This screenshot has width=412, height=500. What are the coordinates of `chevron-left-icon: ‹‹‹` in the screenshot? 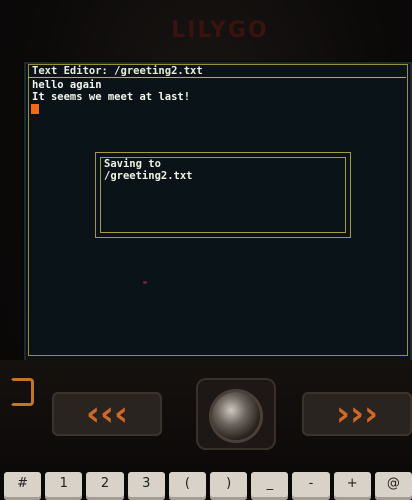 It's located at (107, 414).